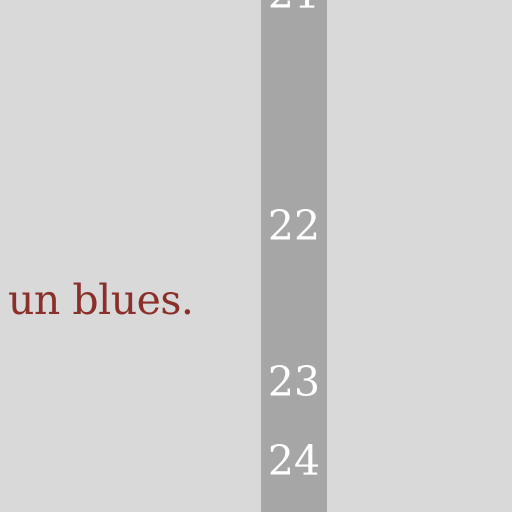 The width and height of the screenshot is (512, 512). What do you see at coordinates (294, 461) in the screenshot?
I see `line-number-24: 24` at bounding box center [294, 461].